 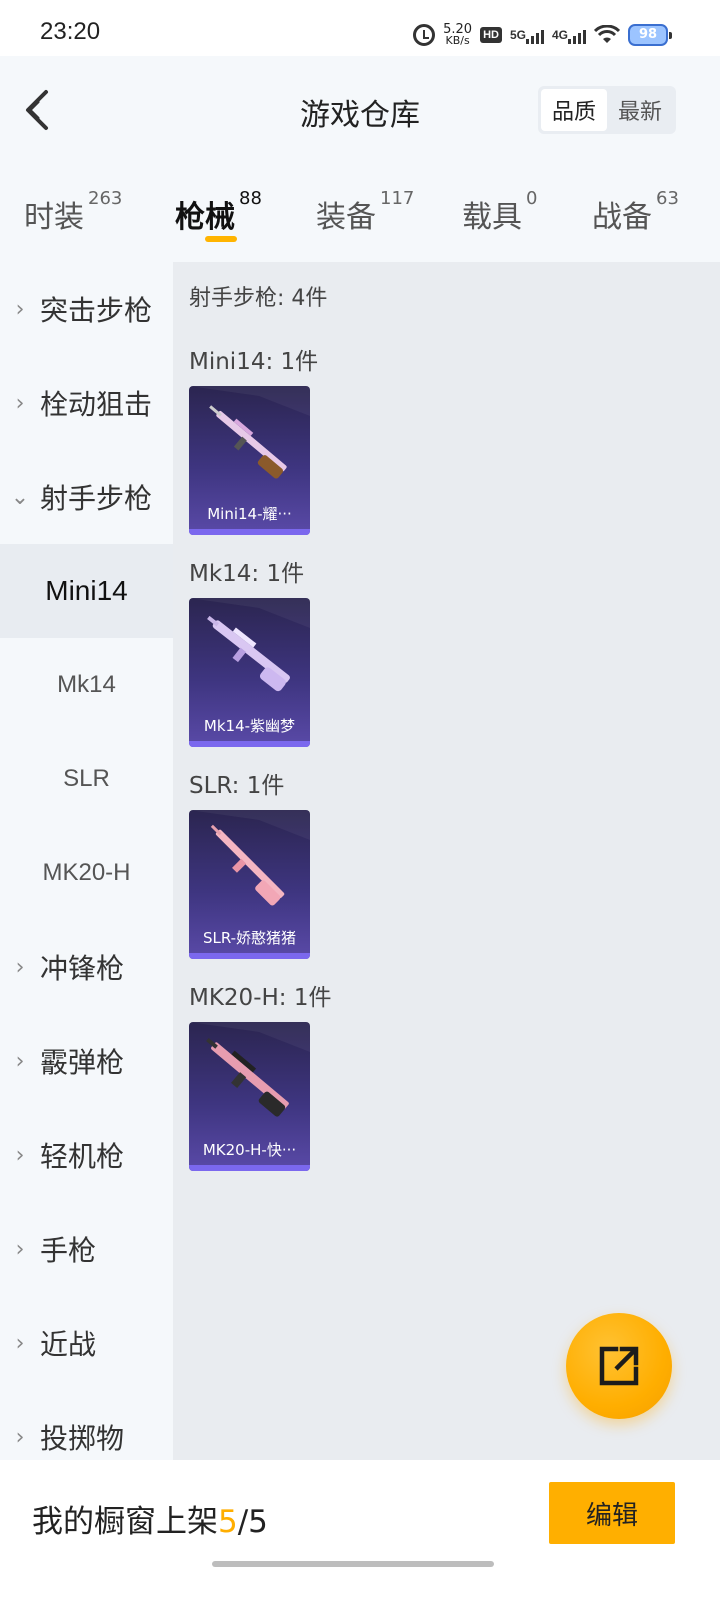 What do you see at coordinates (237, 786) in the screenshot?
I see `group-title: SLR: 1件` at bounding box center [237, 786].